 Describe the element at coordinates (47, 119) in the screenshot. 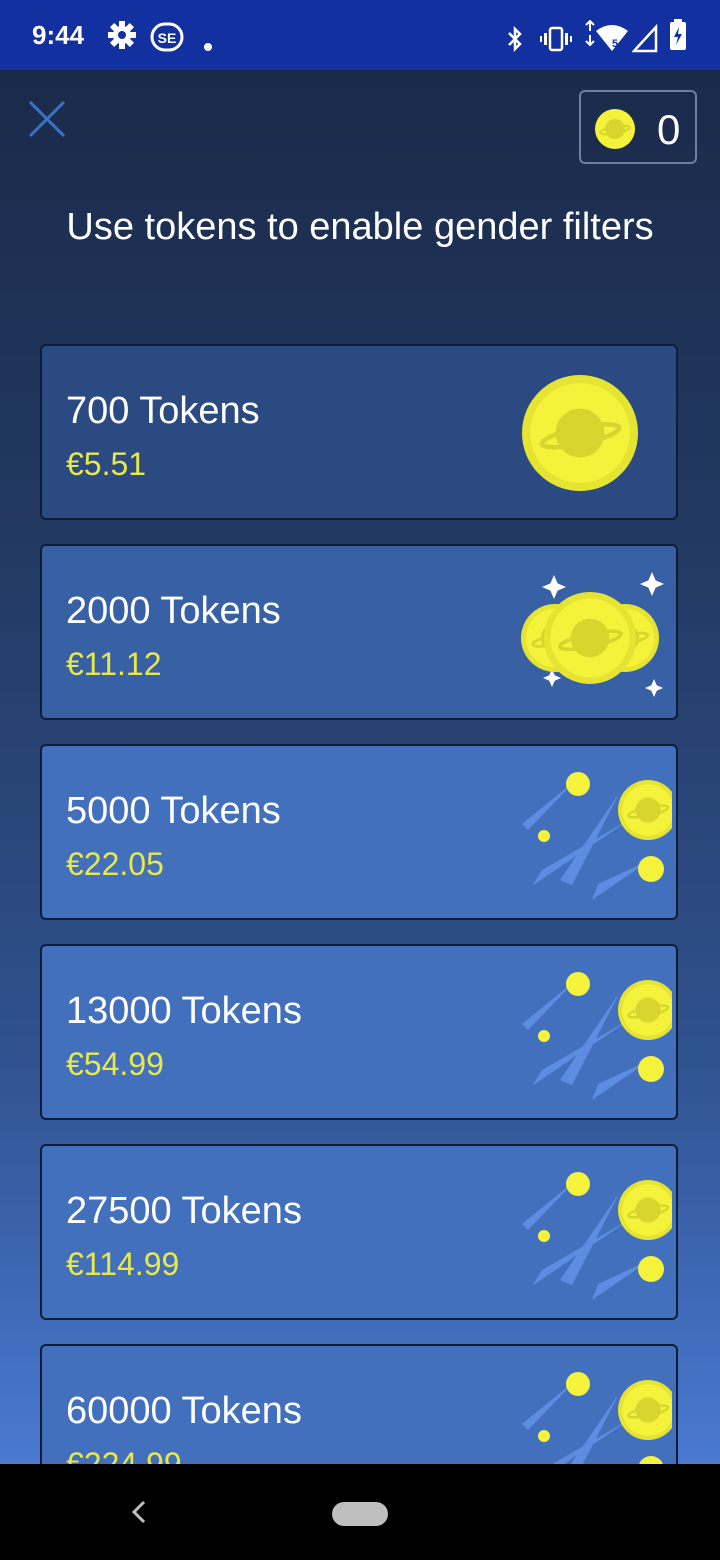

I see `close-icon` at that location.